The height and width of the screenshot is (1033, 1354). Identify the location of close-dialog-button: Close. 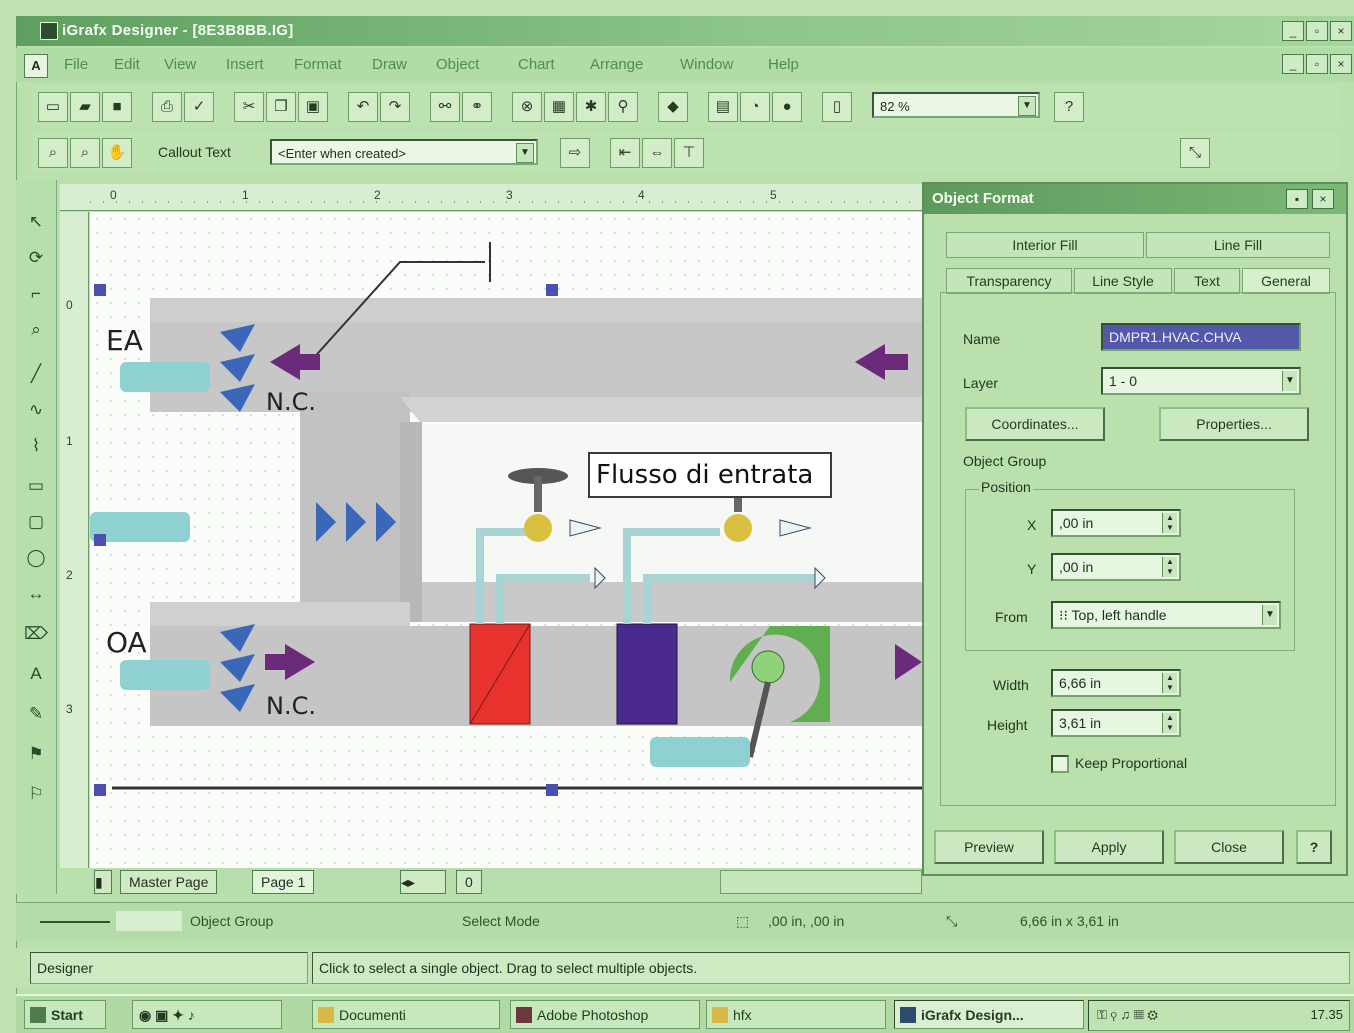
(1229, 847).